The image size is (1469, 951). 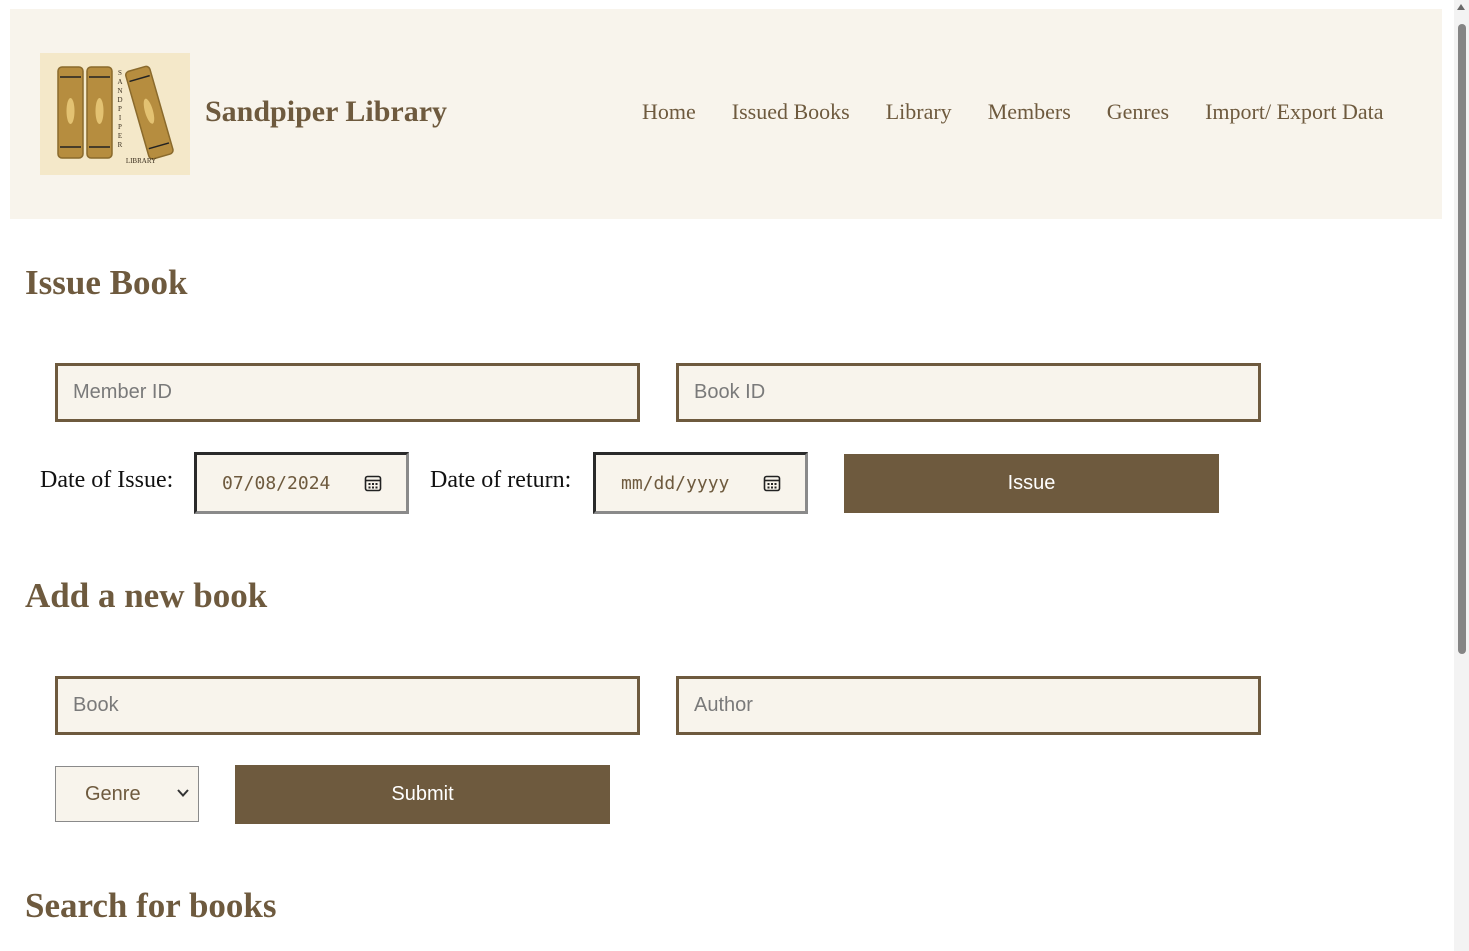 I want to click on return-date-field: mm/dd/yyyy, so click(x=700, y=483).